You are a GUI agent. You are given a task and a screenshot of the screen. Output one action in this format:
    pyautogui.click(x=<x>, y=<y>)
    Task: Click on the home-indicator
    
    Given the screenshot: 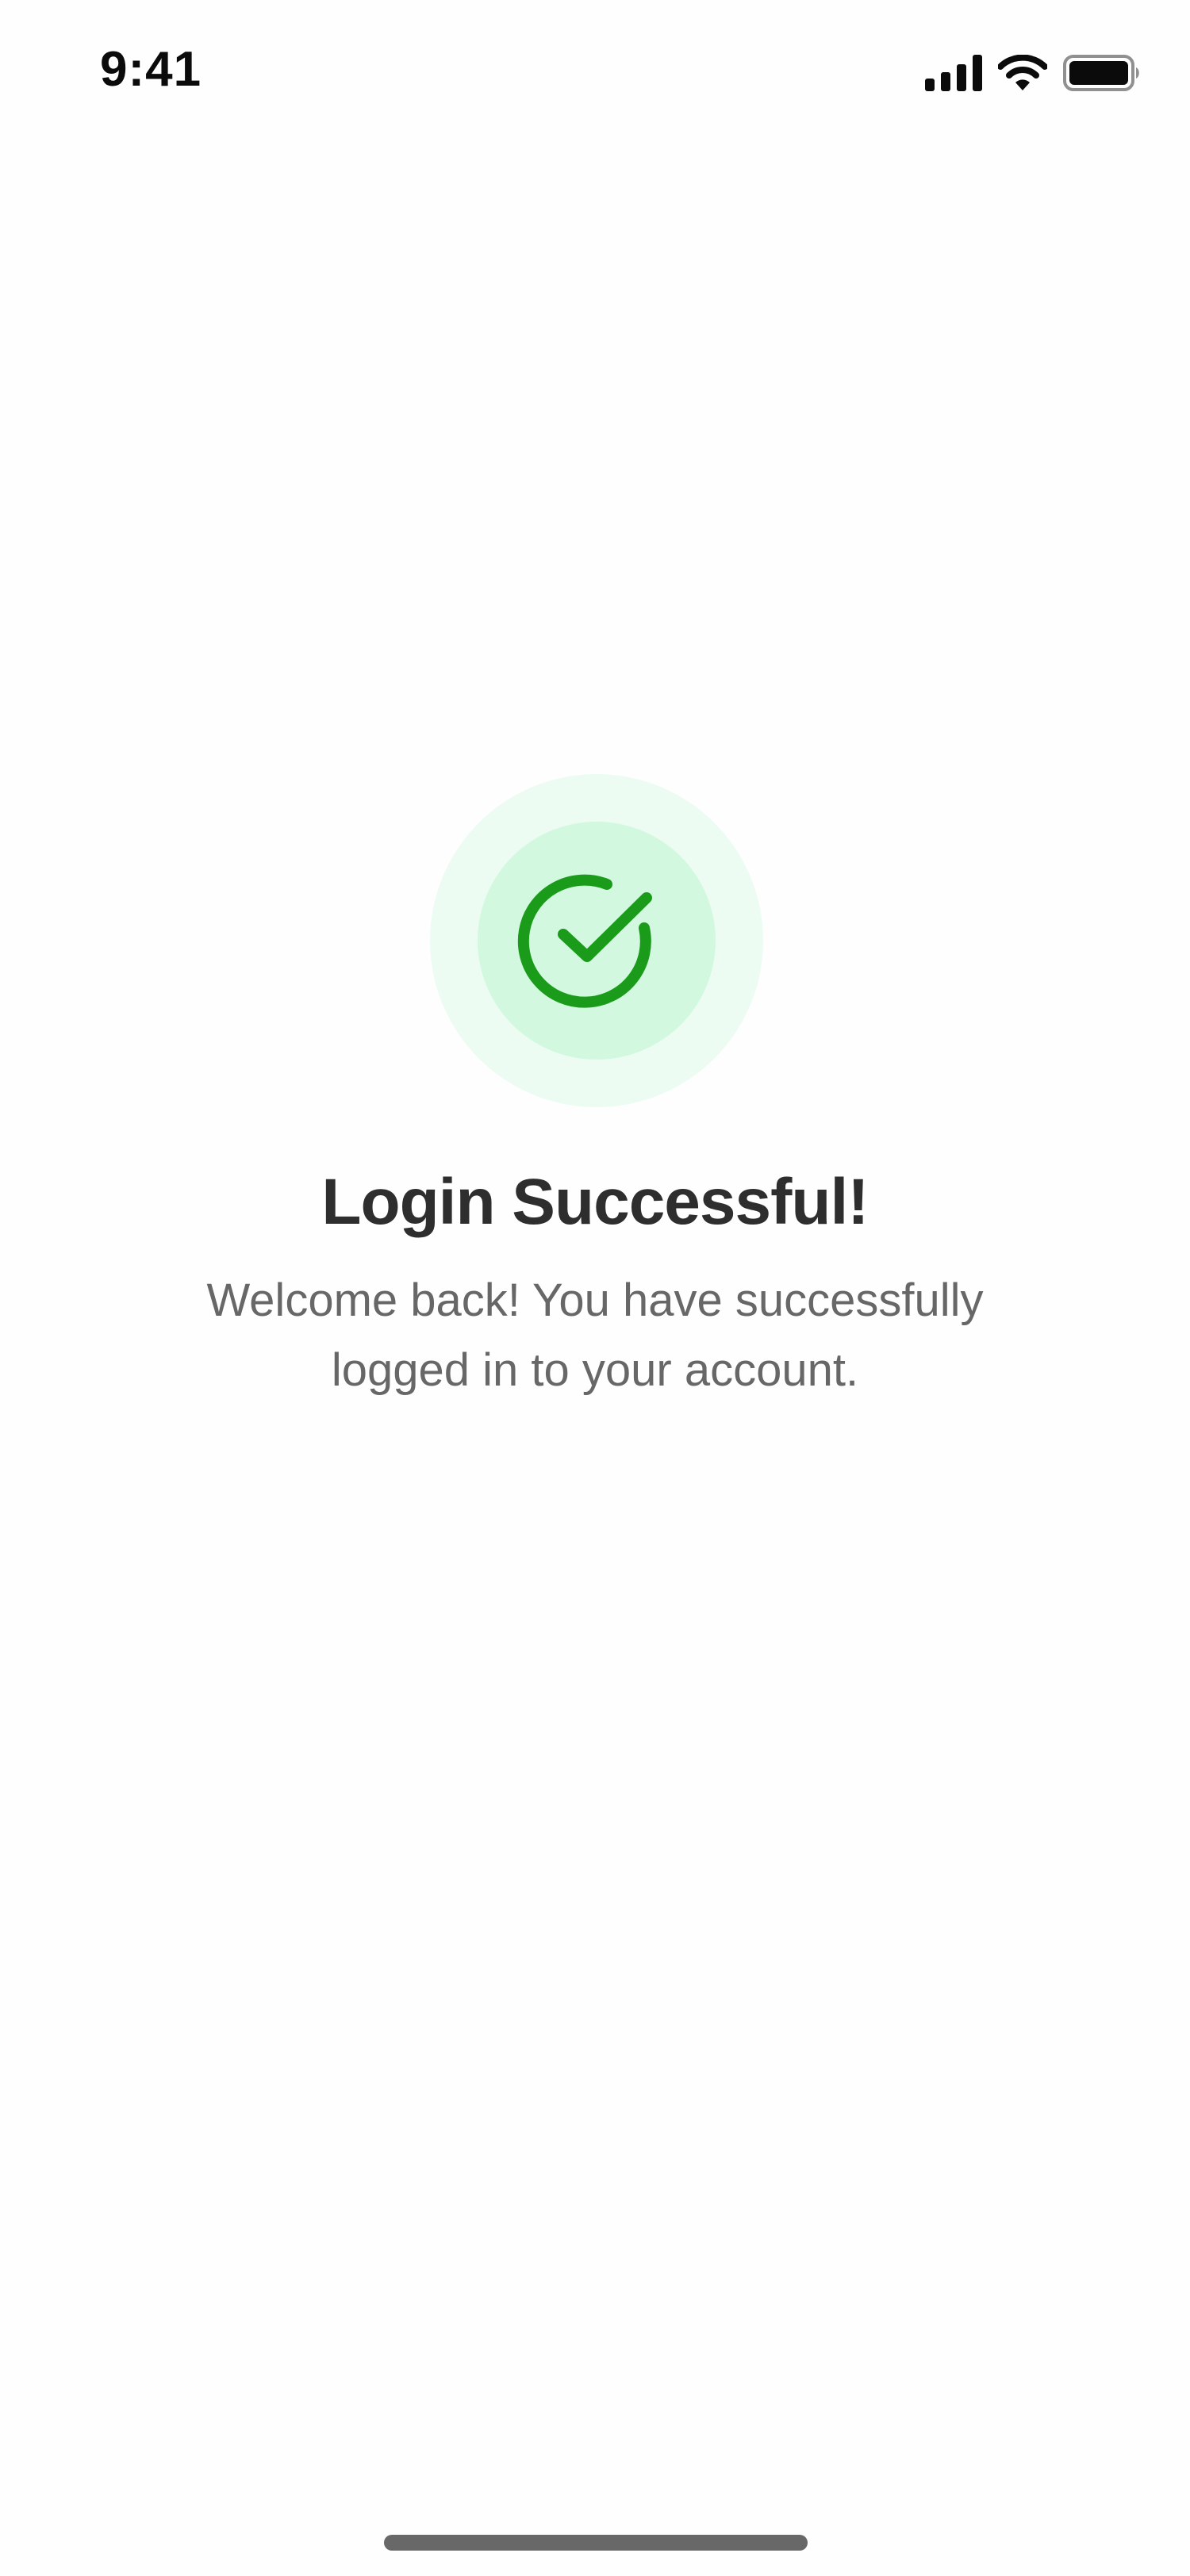 What is the action you would take?
    pyautogui.click(x=596, y=2543)
    